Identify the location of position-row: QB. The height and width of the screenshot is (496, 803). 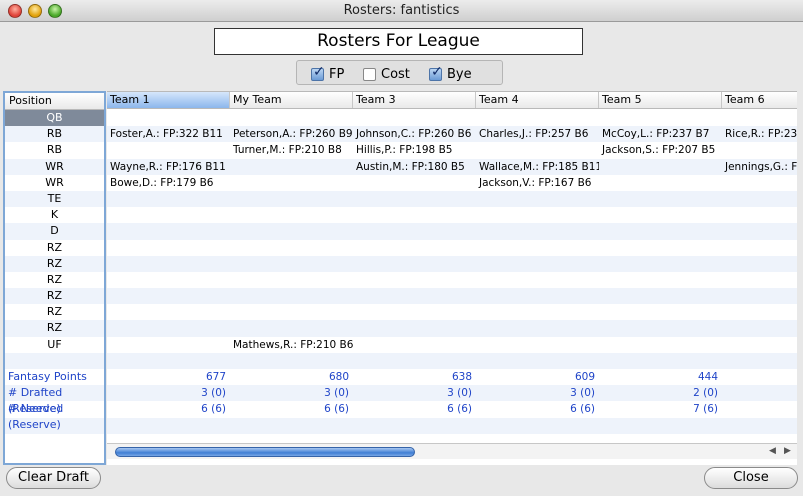
(54, 118).